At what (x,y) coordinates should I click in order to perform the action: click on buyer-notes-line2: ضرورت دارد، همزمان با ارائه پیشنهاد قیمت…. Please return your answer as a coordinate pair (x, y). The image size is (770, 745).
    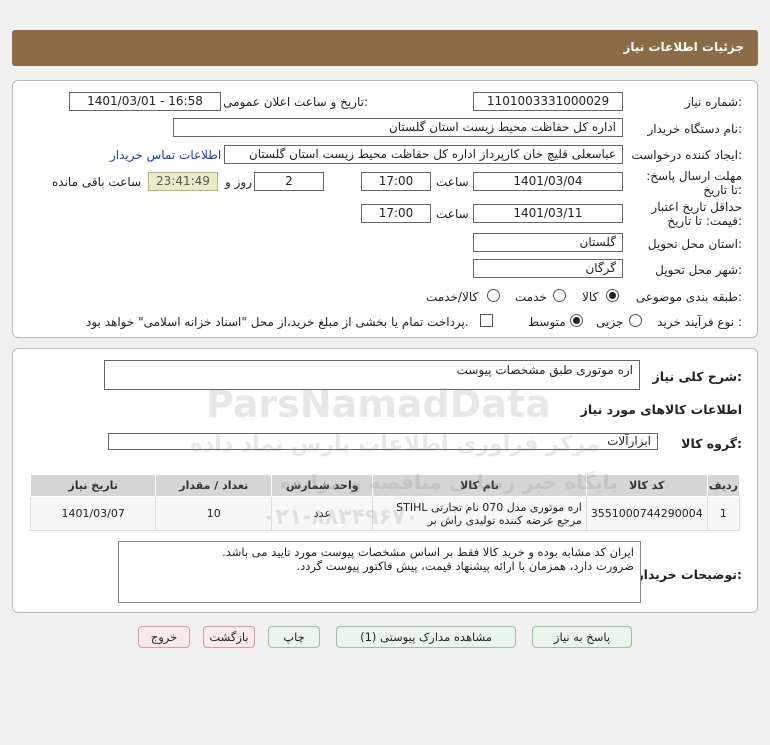
    Looking at the image, I should click on (465, 566).